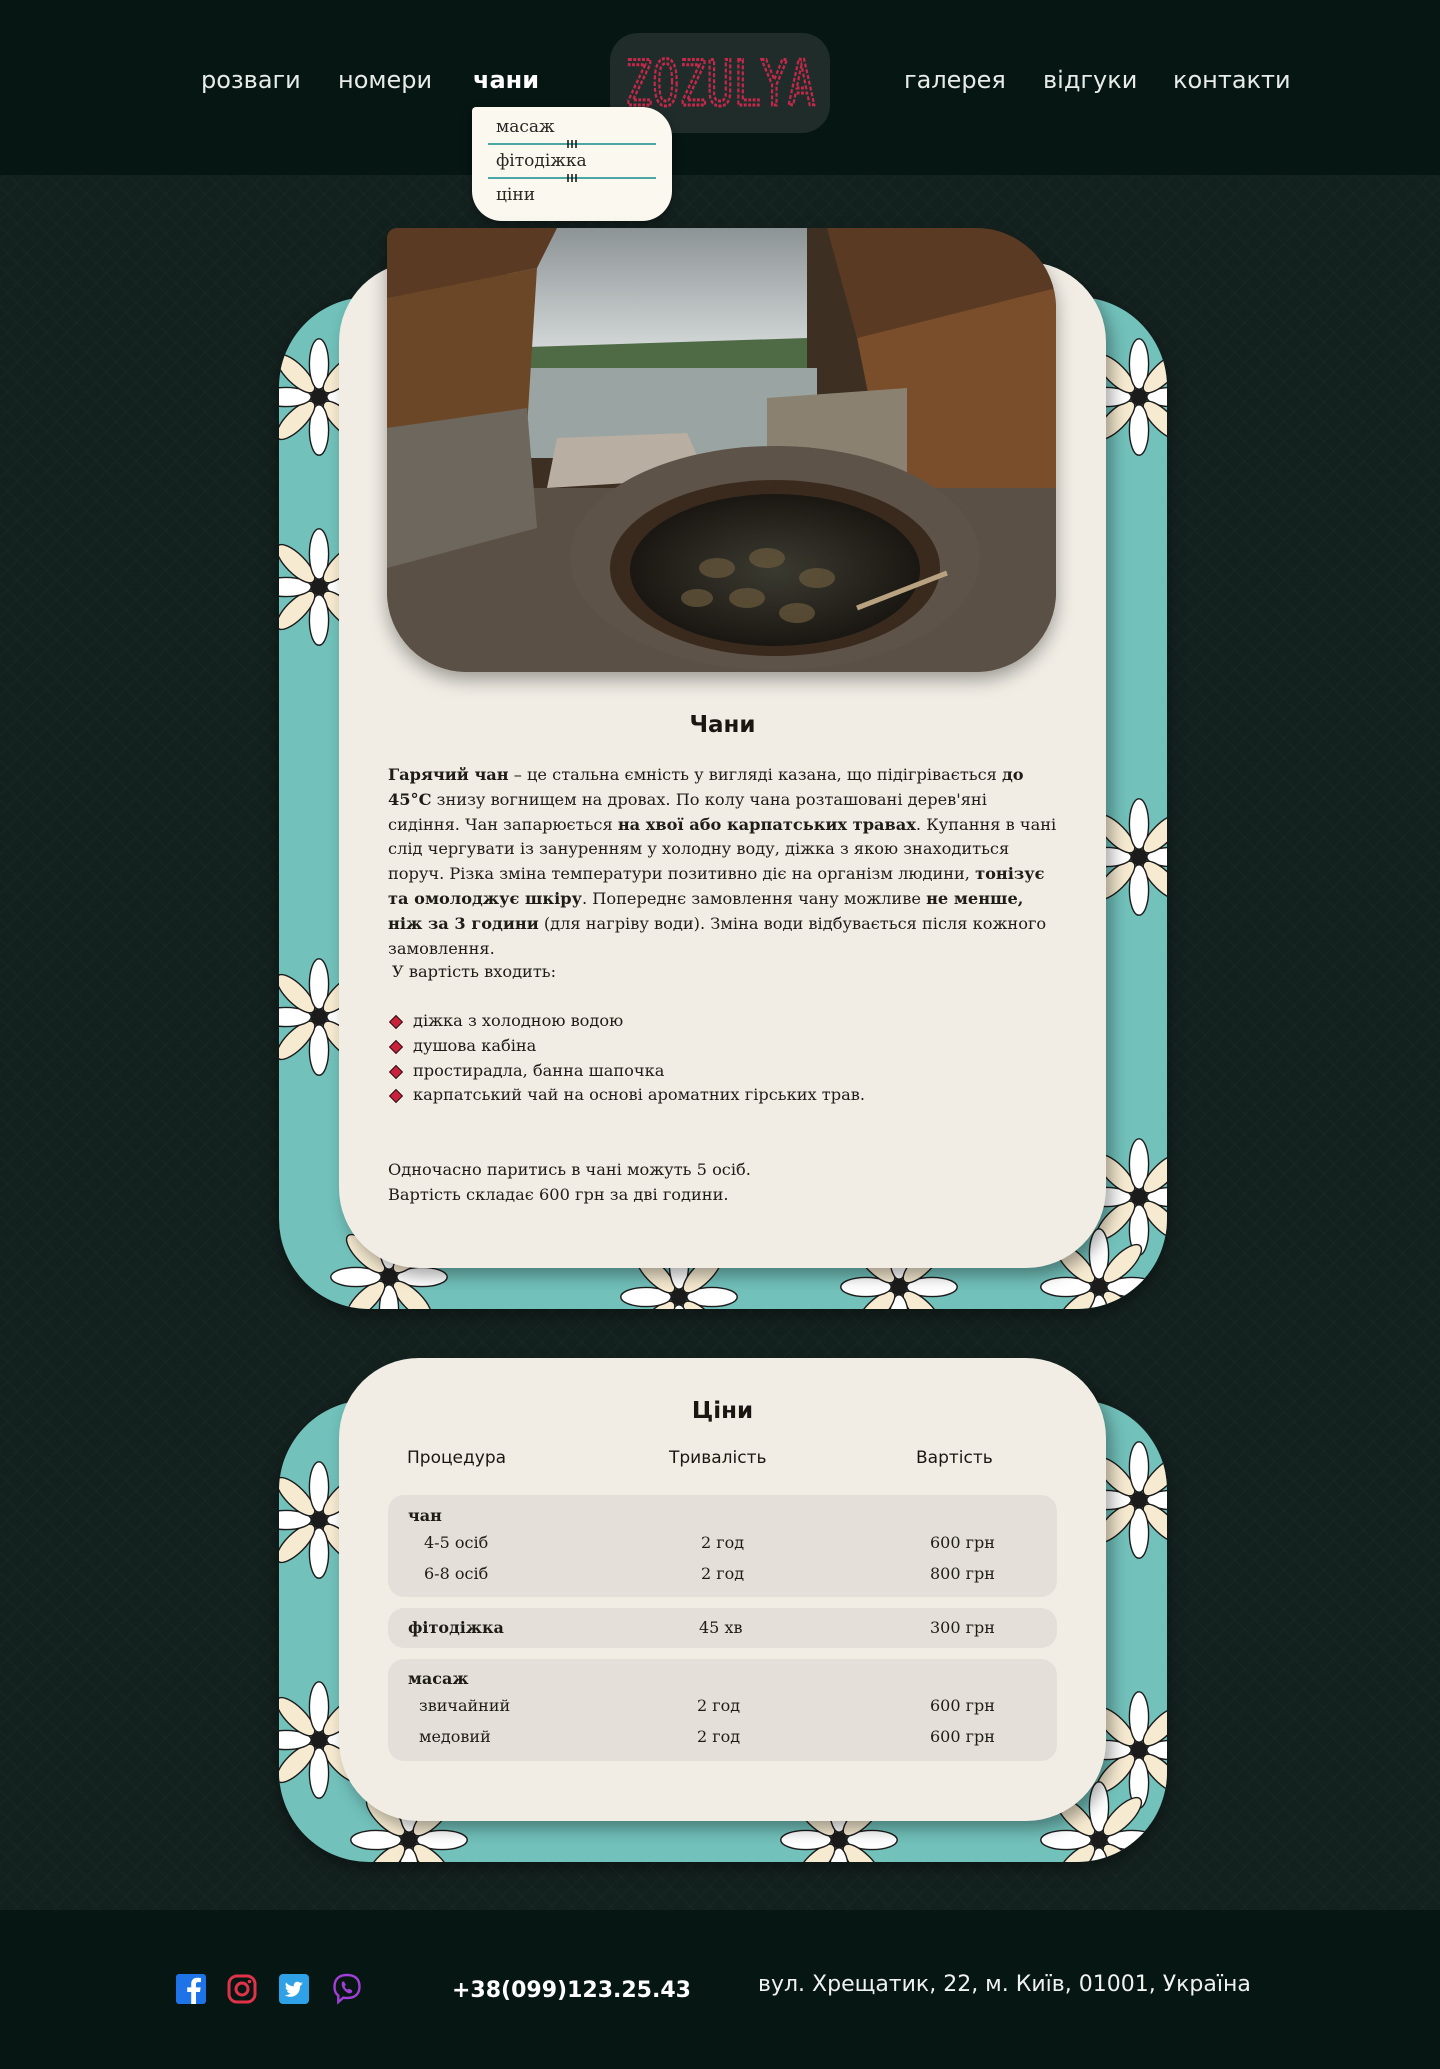 This screenshot has height=2069, width=1440. Describe the element at coordinates (506, 80) in the screenshot. I see `nav-chany: чани` at that location.